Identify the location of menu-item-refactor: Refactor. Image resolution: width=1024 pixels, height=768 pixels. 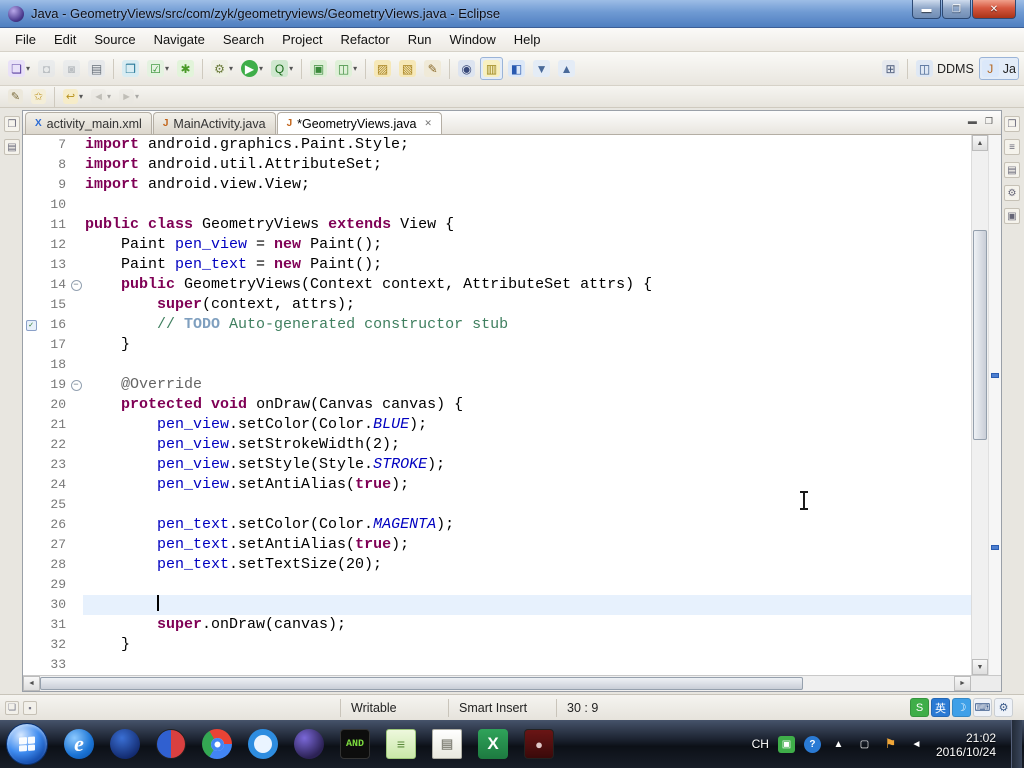
(365, 39).